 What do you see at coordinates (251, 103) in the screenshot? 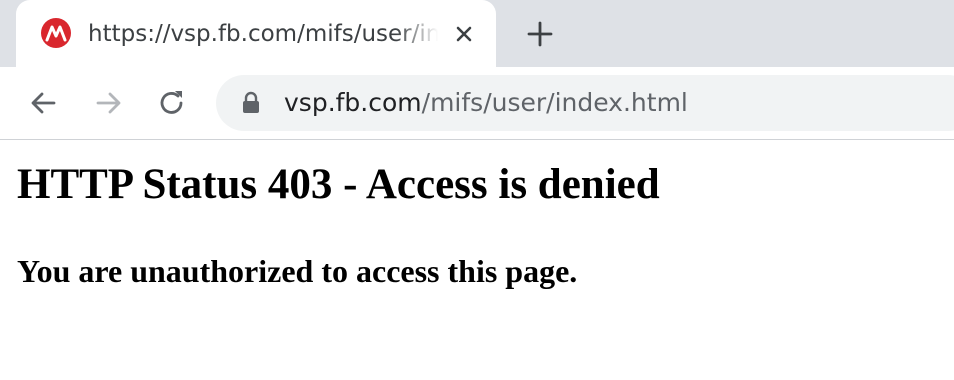
I see `lock-icon` at bounding box center [251, 103].